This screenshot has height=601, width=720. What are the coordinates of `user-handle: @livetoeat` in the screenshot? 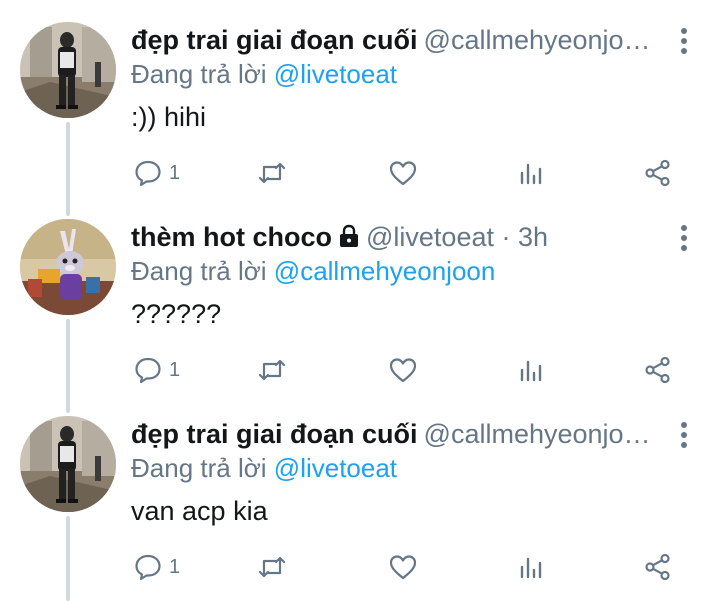 It's located at (430, 237).